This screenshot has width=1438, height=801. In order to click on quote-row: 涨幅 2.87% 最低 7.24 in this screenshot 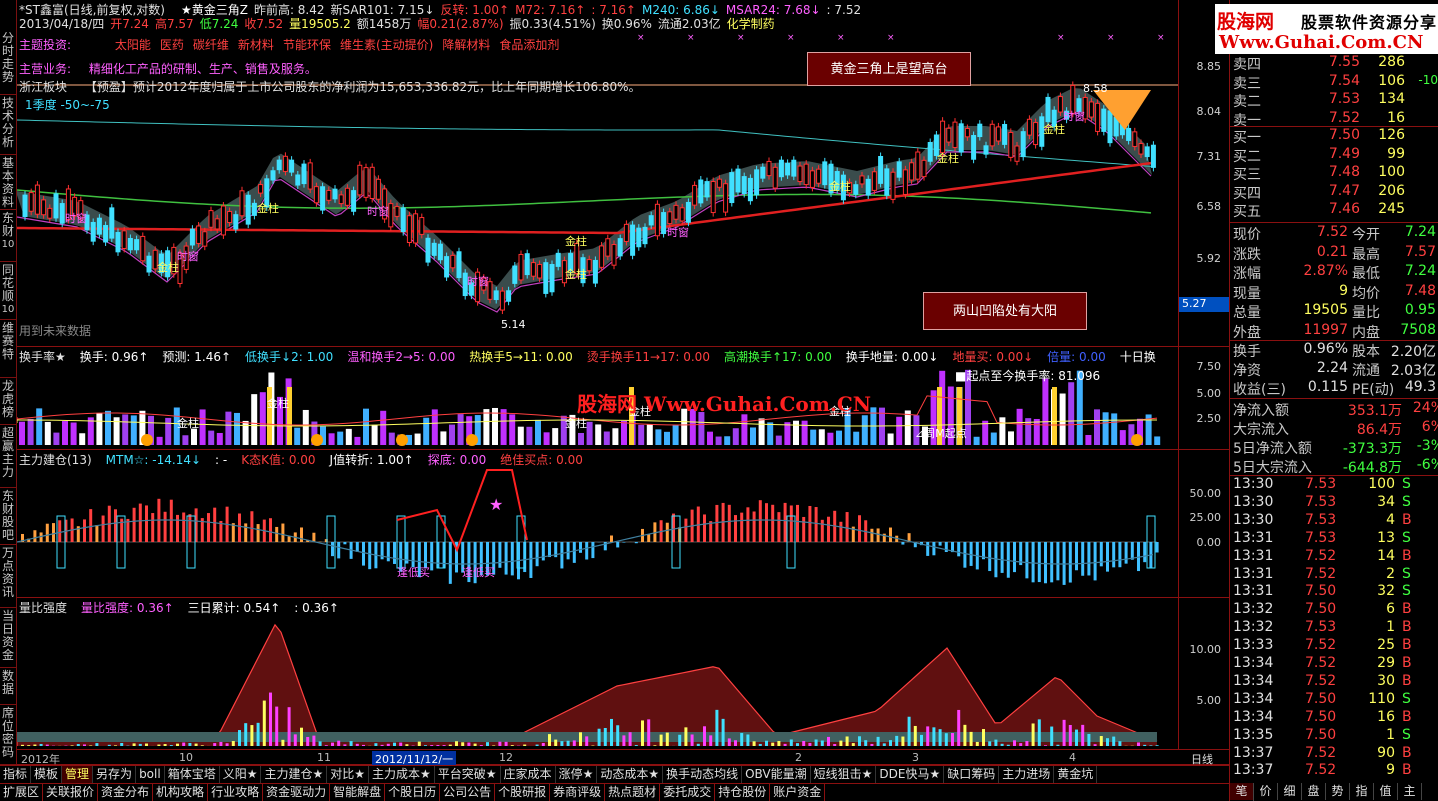, I will do `click(1334, 272)`.